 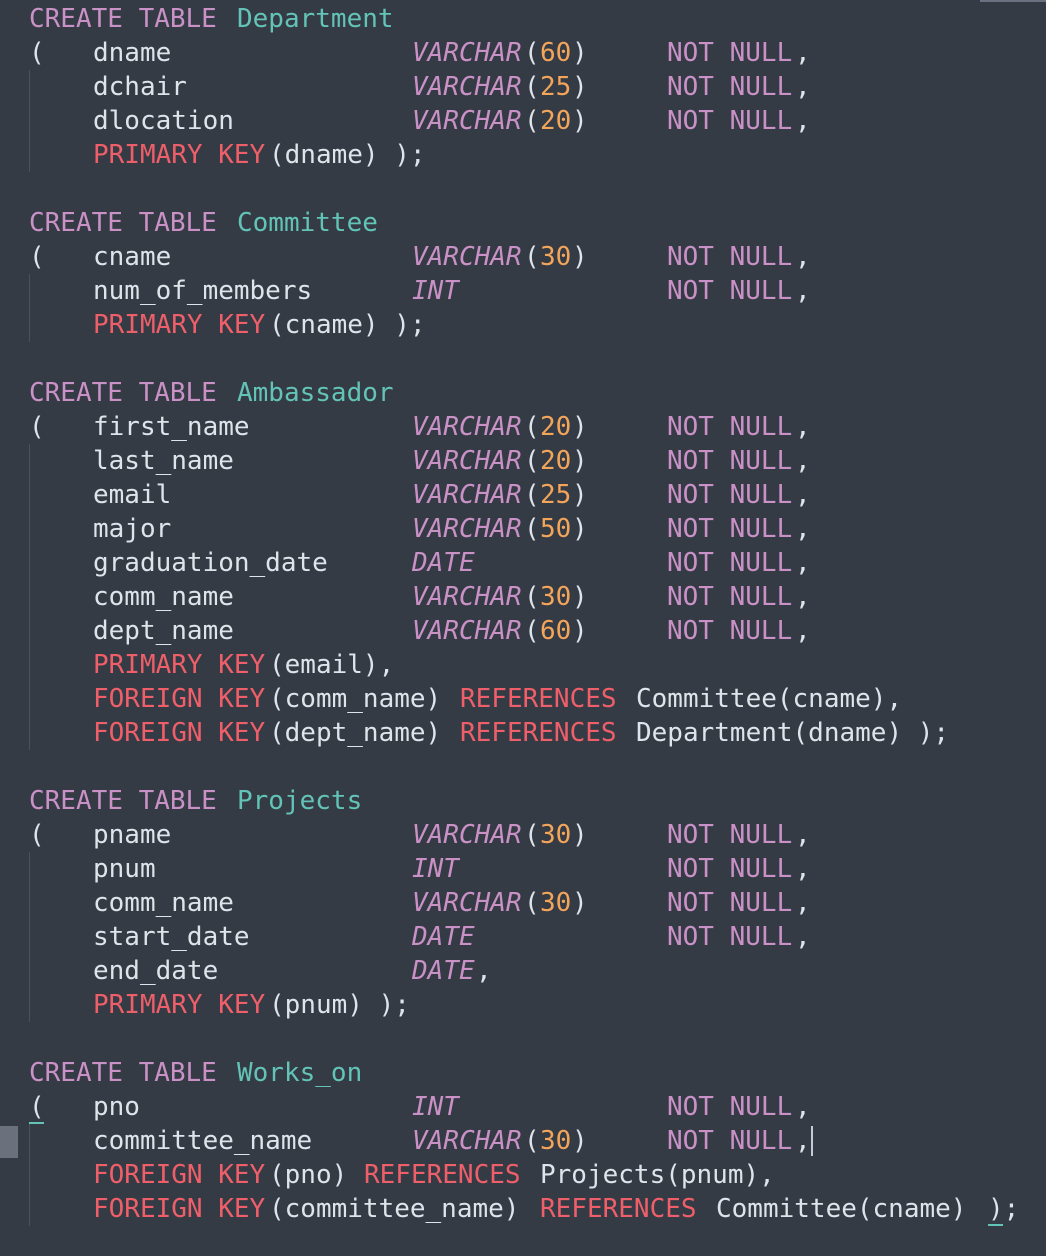 I want to click on column-name: dchair, so click(x=140, y=87).